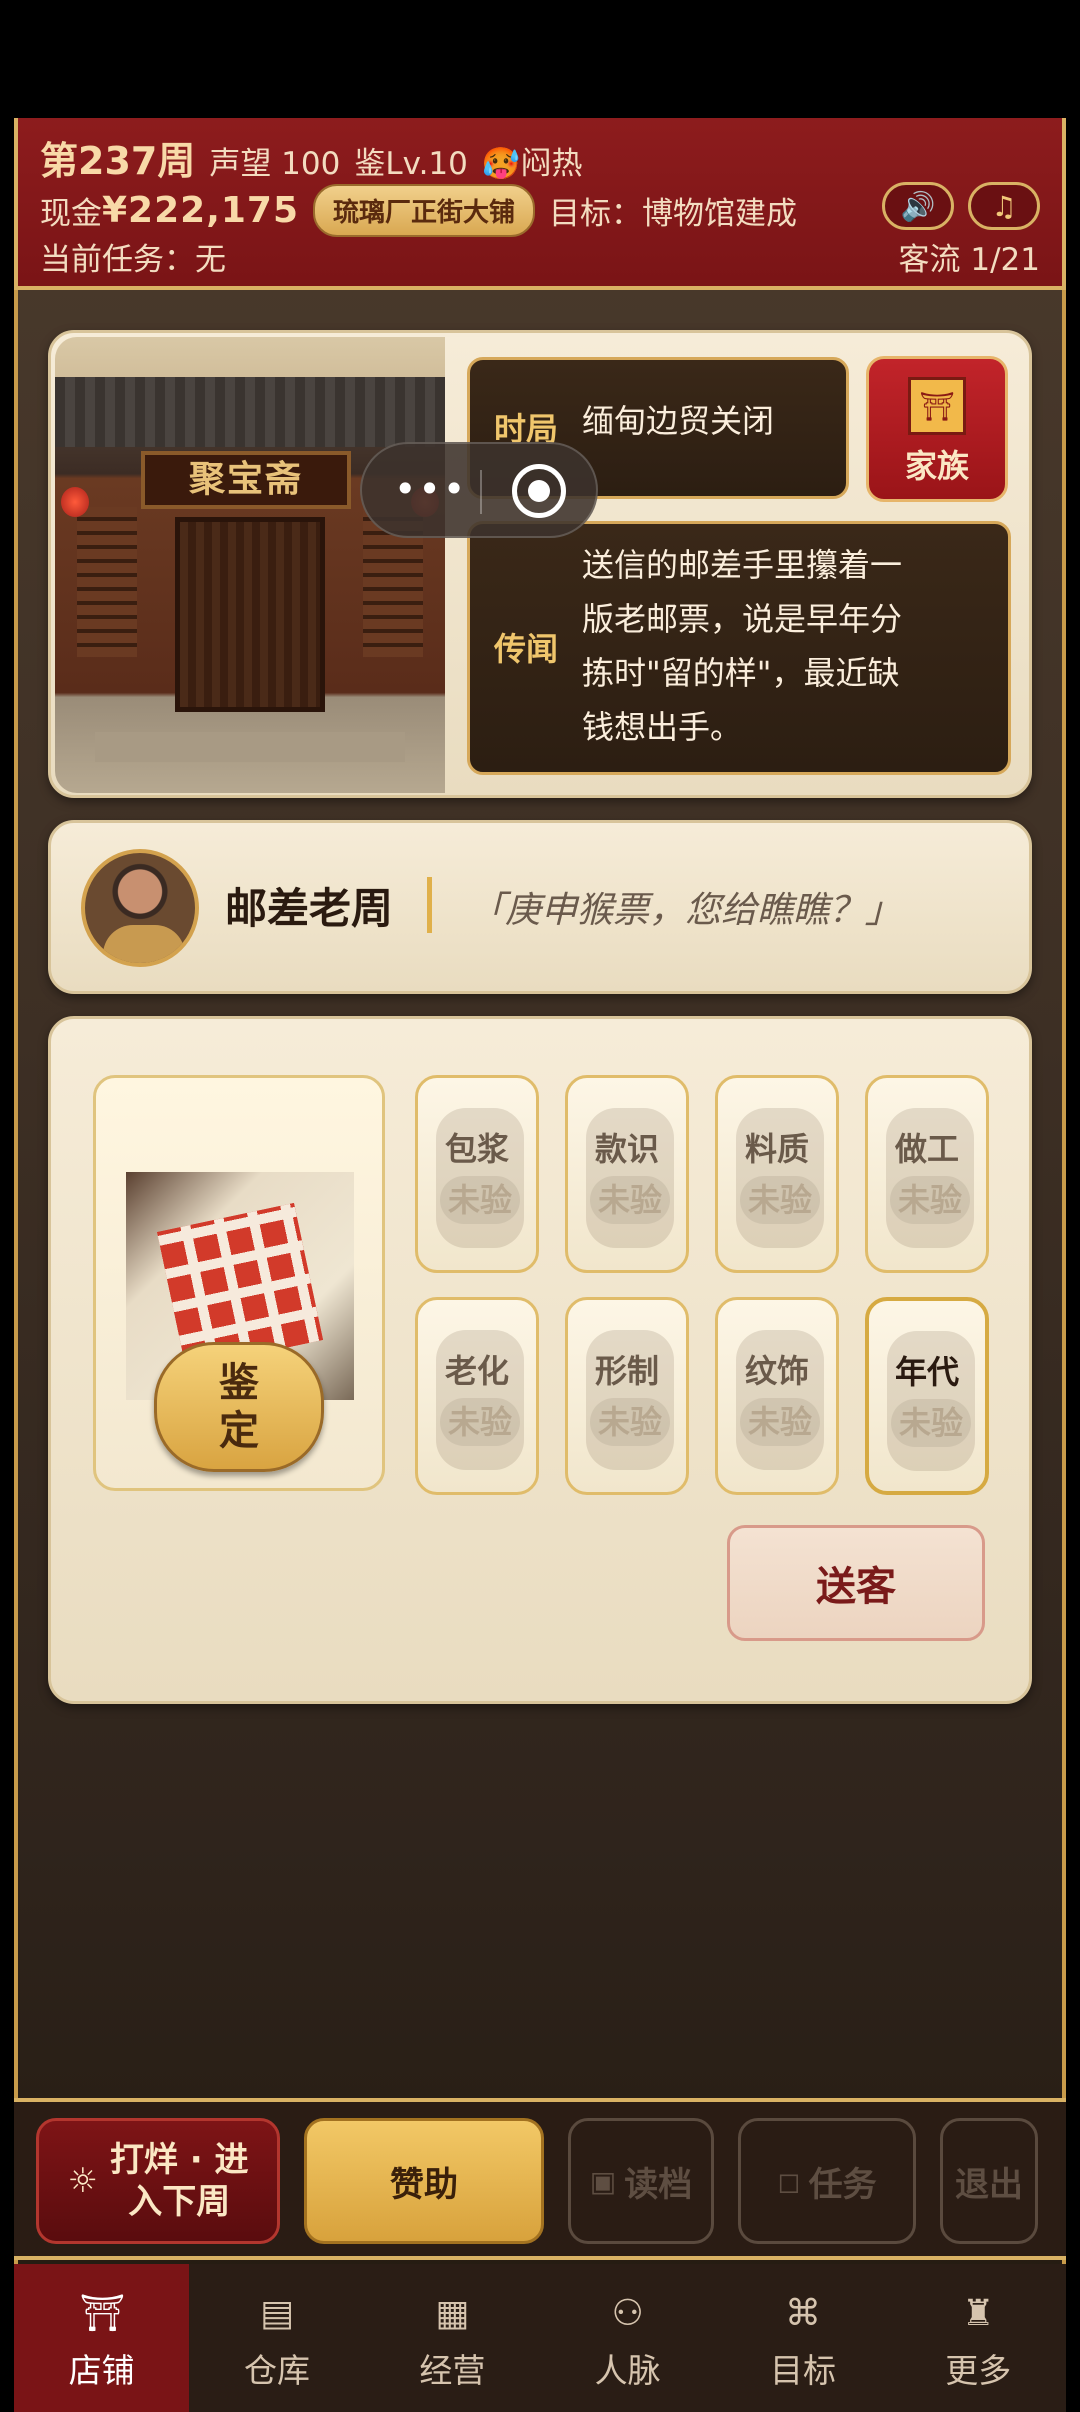 This screenshot has width=1080, height=2412. What do you see at coordinates (75, 502) in the screenshot?
I see `lantern-left` at bounding box center [75, 502].